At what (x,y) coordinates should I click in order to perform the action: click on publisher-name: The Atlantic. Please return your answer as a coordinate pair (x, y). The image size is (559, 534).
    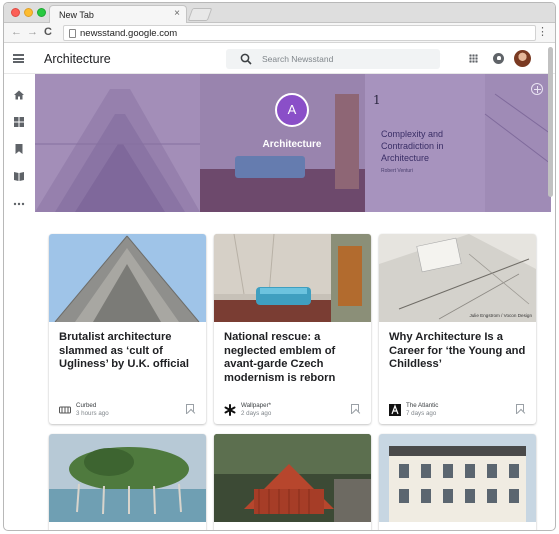
    Looking at the image, I should click on (422, 405).